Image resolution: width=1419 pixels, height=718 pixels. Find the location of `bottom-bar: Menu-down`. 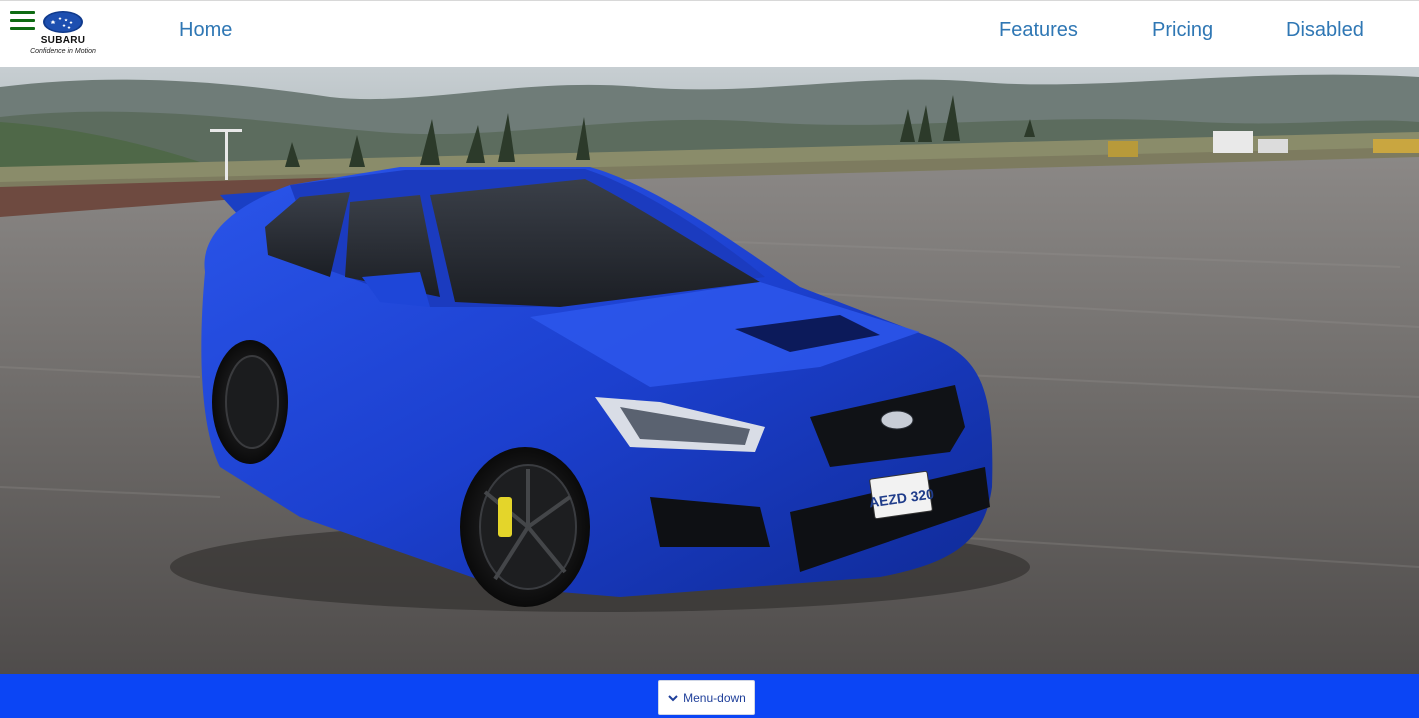

bottom-bar: Menu-down is located at coordinates (709, 696).